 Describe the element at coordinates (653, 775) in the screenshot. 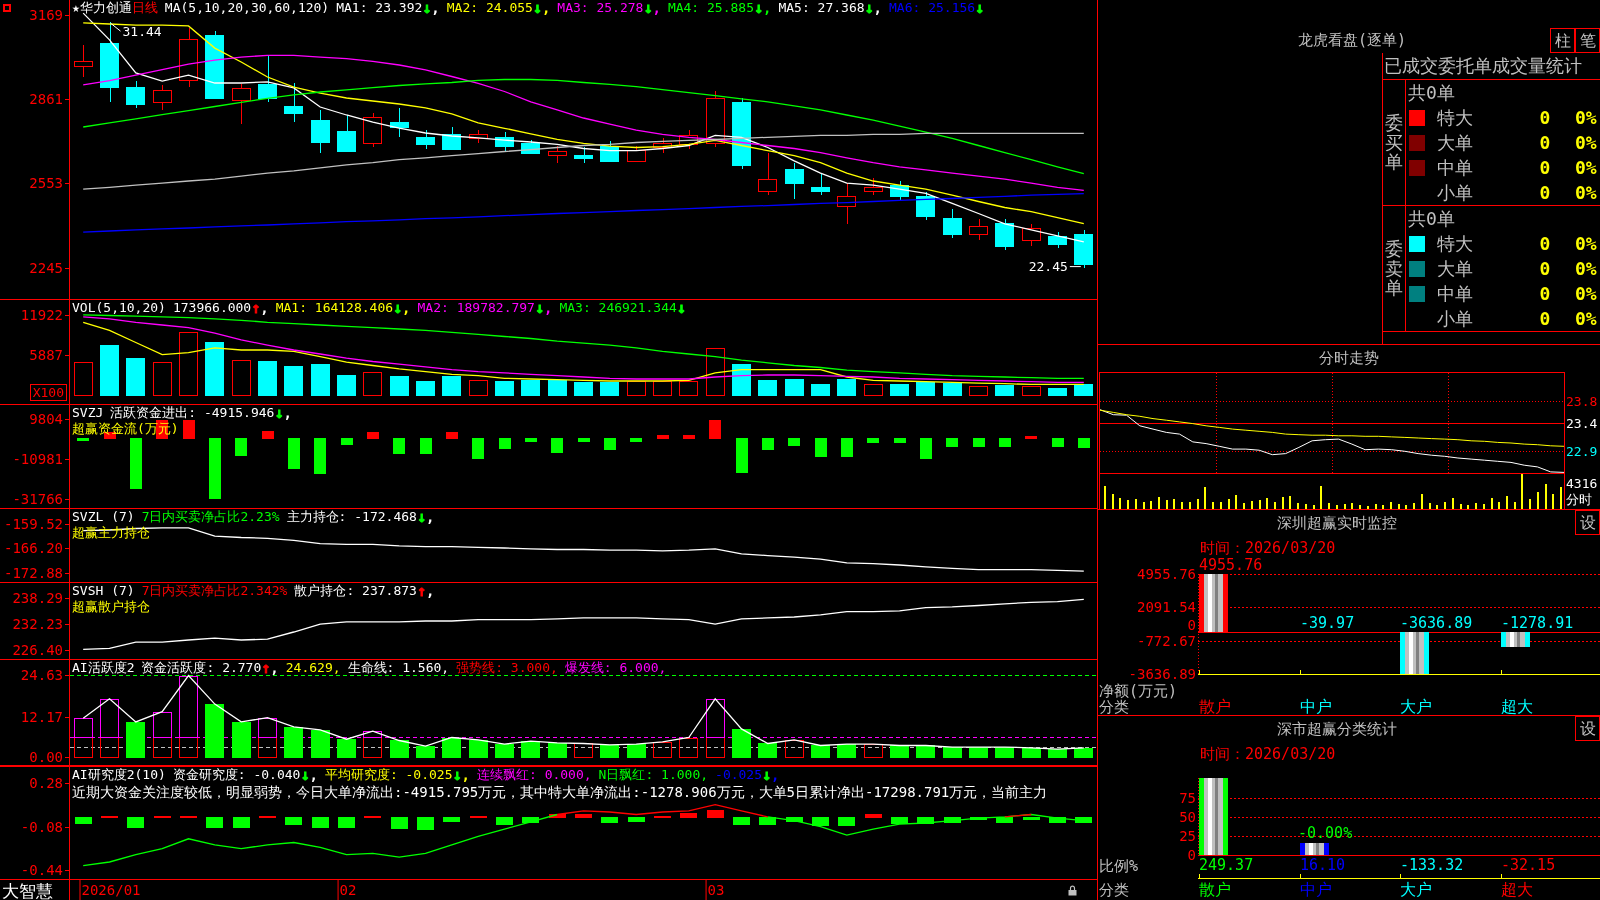

I see `legend-text: N日飘红: 1.000,` at that location.